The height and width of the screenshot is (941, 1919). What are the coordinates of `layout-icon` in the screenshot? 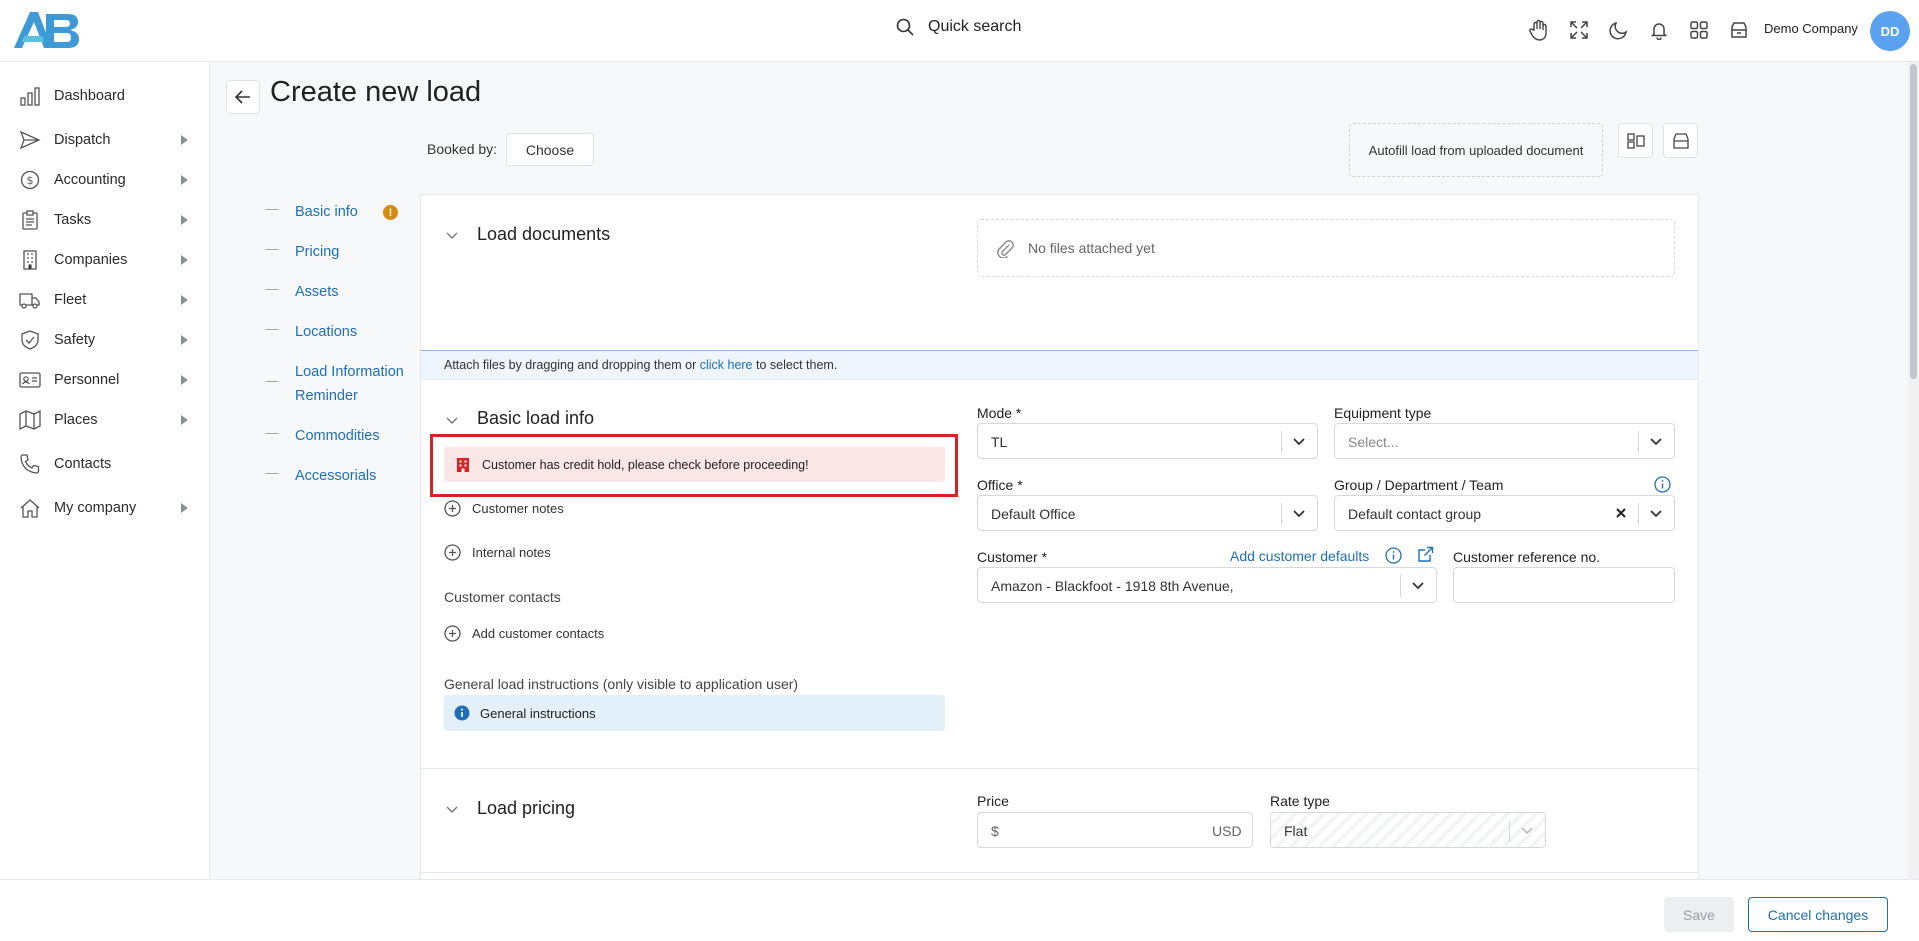 It's located at (1635, 140).